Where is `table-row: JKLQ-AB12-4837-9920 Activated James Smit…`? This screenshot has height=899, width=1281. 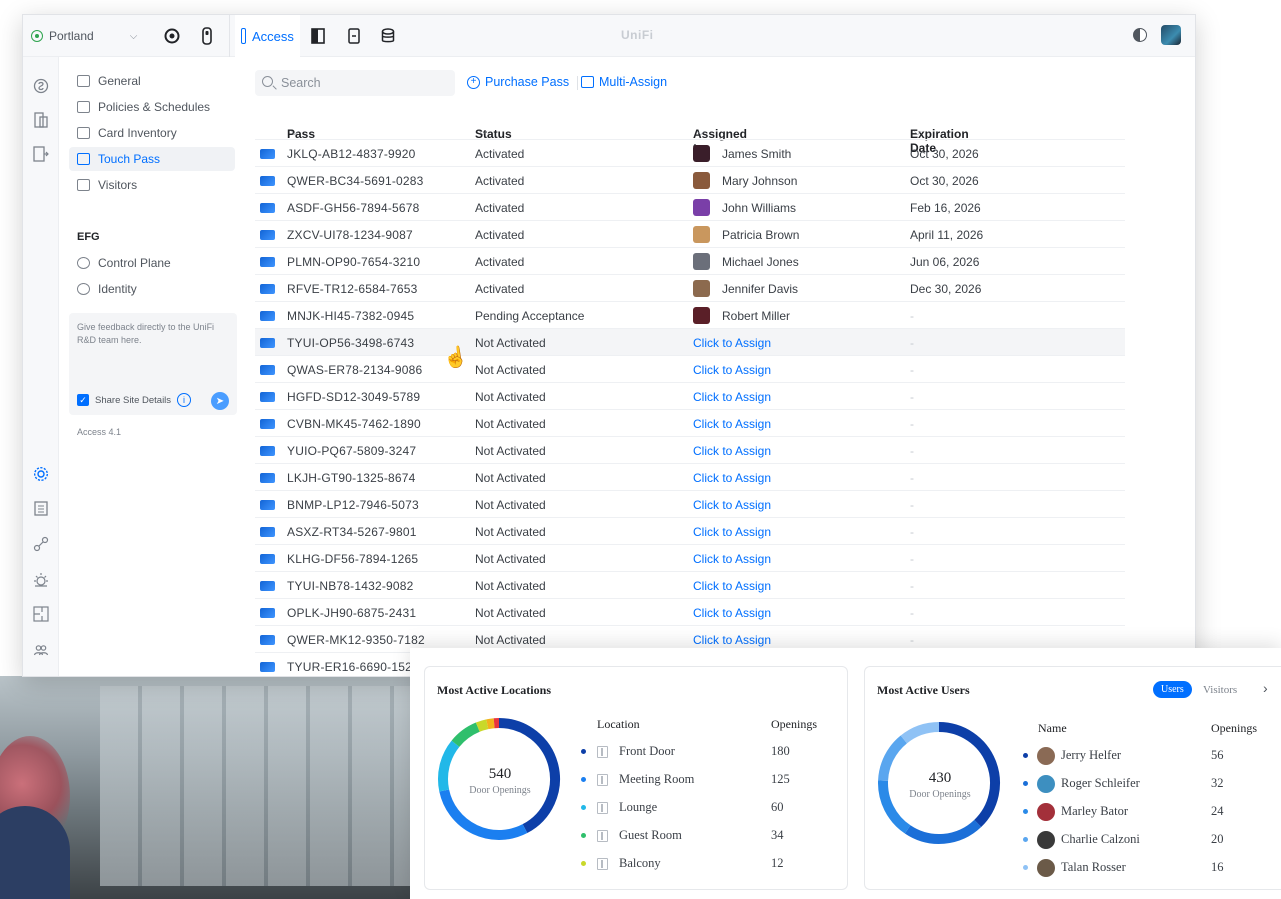 table-row: JKLQ-AB12-4837-9920 Activated James Smit… is located at coordinates (690, 152).